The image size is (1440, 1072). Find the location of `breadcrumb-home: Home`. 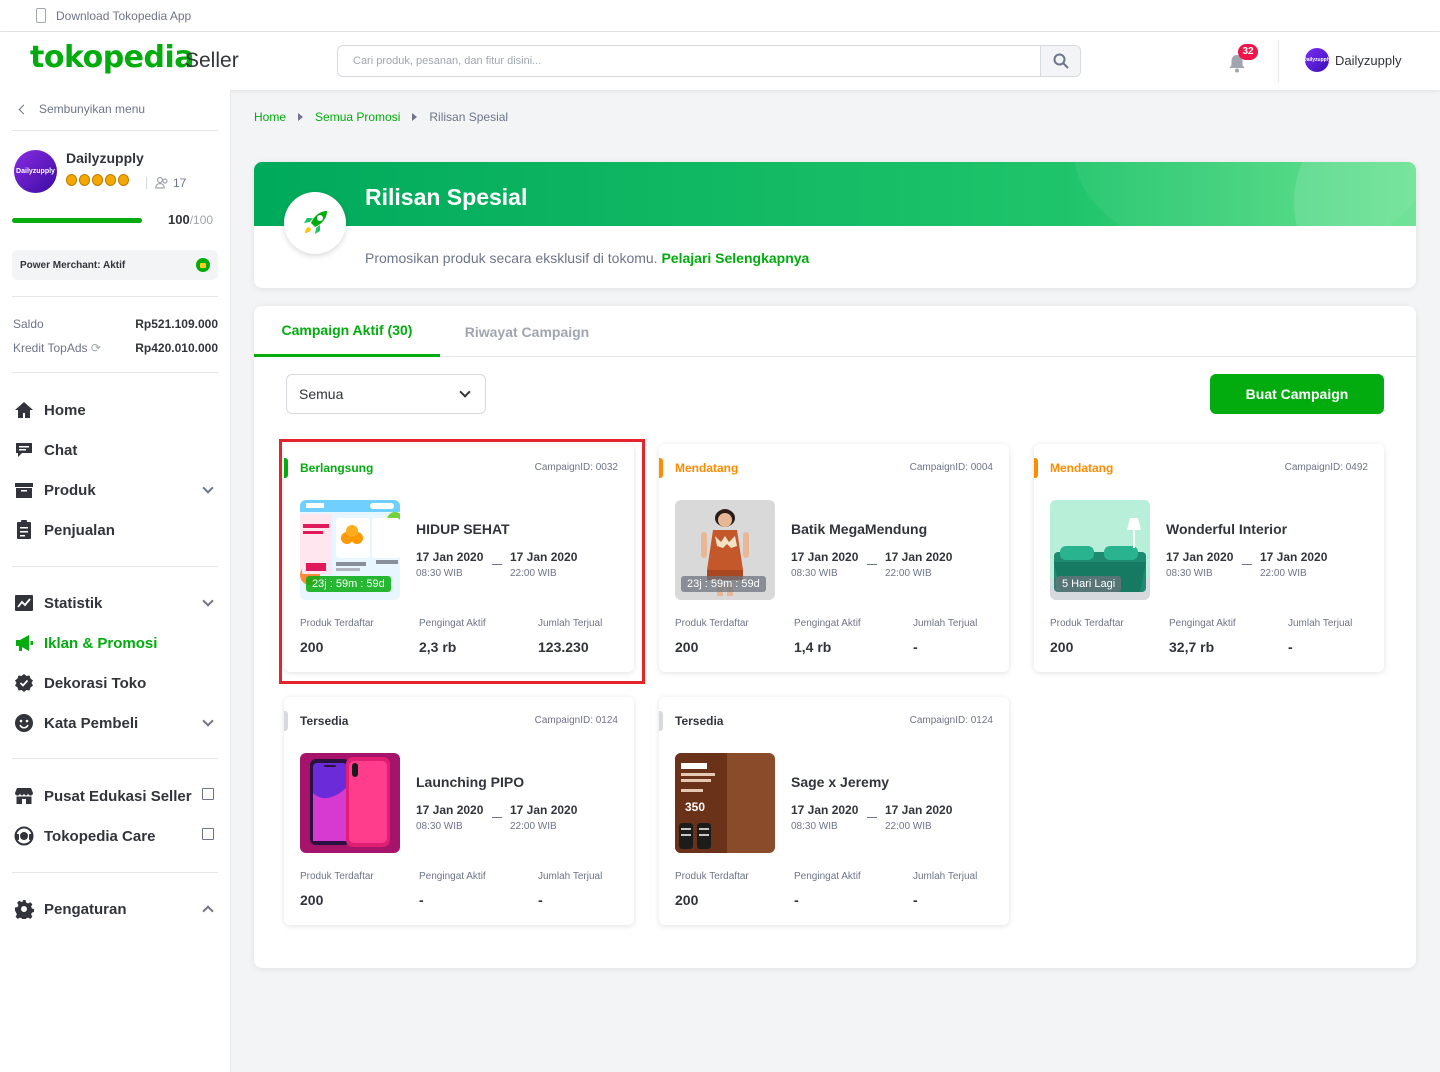

breadcrumb-home: Home is located at coordinates (270, 117).